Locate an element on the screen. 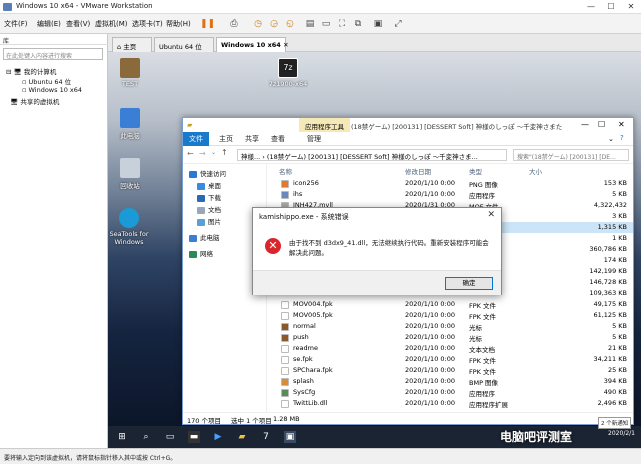 This screenshot has width=641, height=464. recycle-bin-icon is located at coordinates (130, 168).